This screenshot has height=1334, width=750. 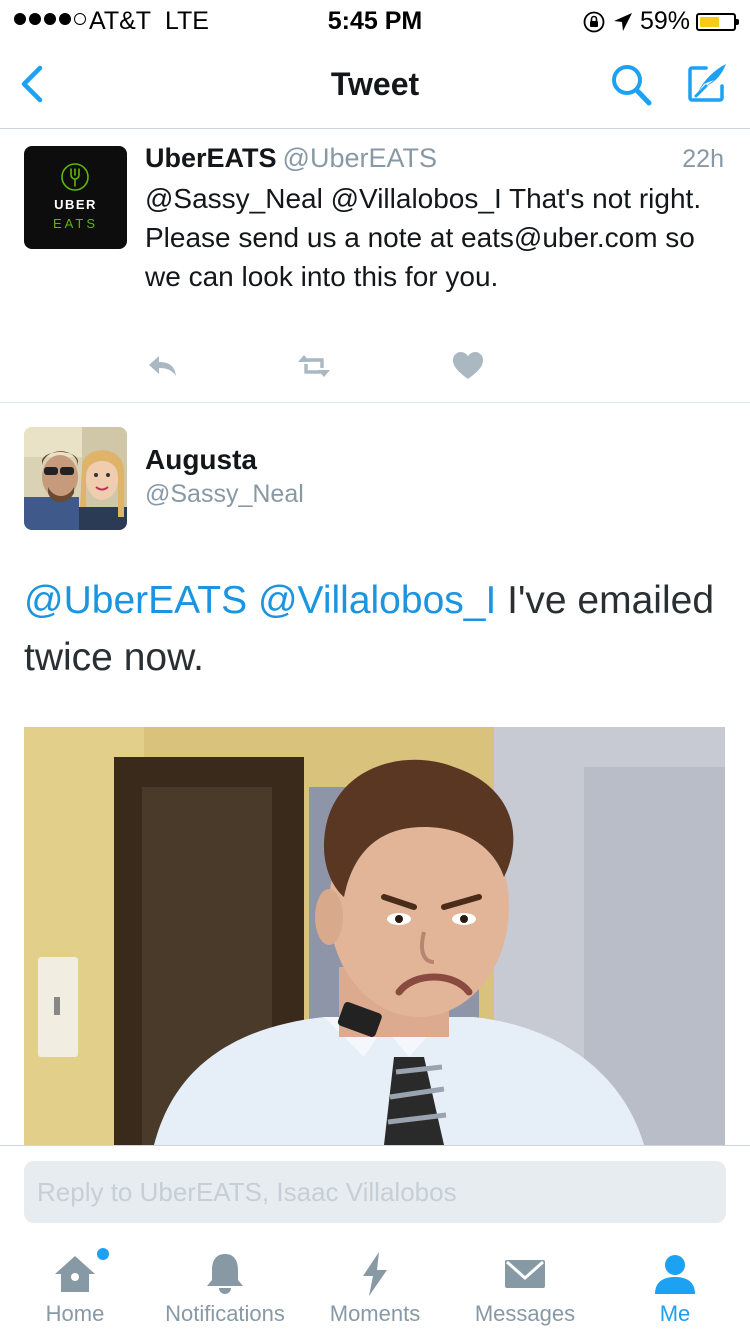 I want to click on tab-label: Home, so click(x=75, y=1313).